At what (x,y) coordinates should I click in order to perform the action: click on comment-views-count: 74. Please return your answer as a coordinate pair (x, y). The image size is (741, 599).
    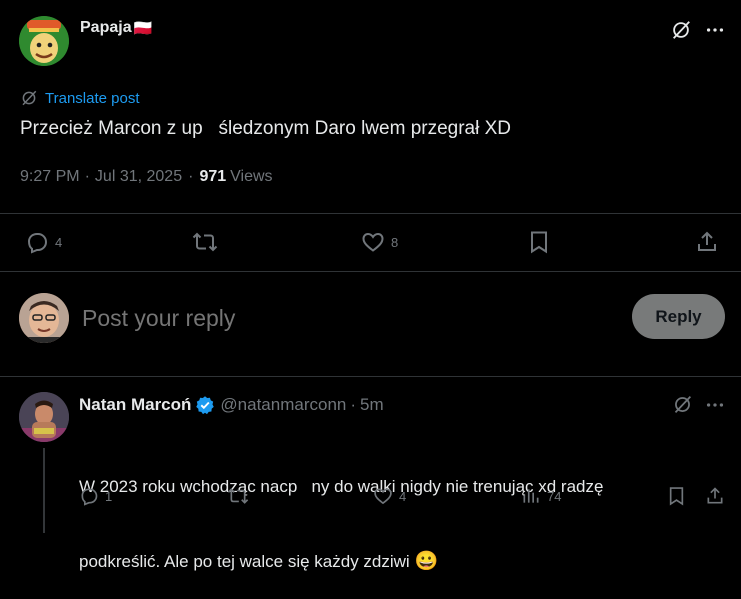
    Looking at the image, I should click on (554, 496).